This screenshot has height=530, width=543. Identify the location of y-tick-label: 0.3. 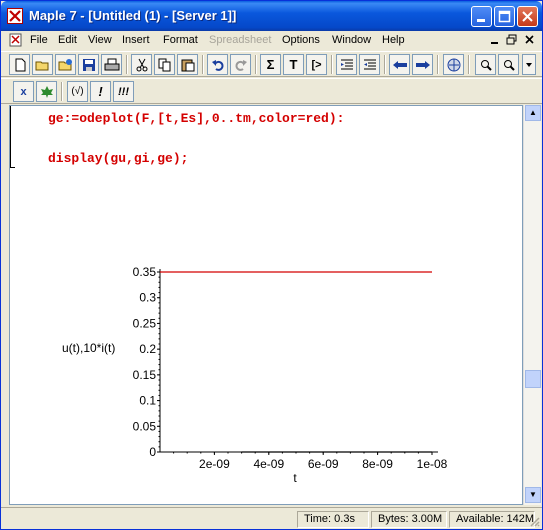
(147, 298).